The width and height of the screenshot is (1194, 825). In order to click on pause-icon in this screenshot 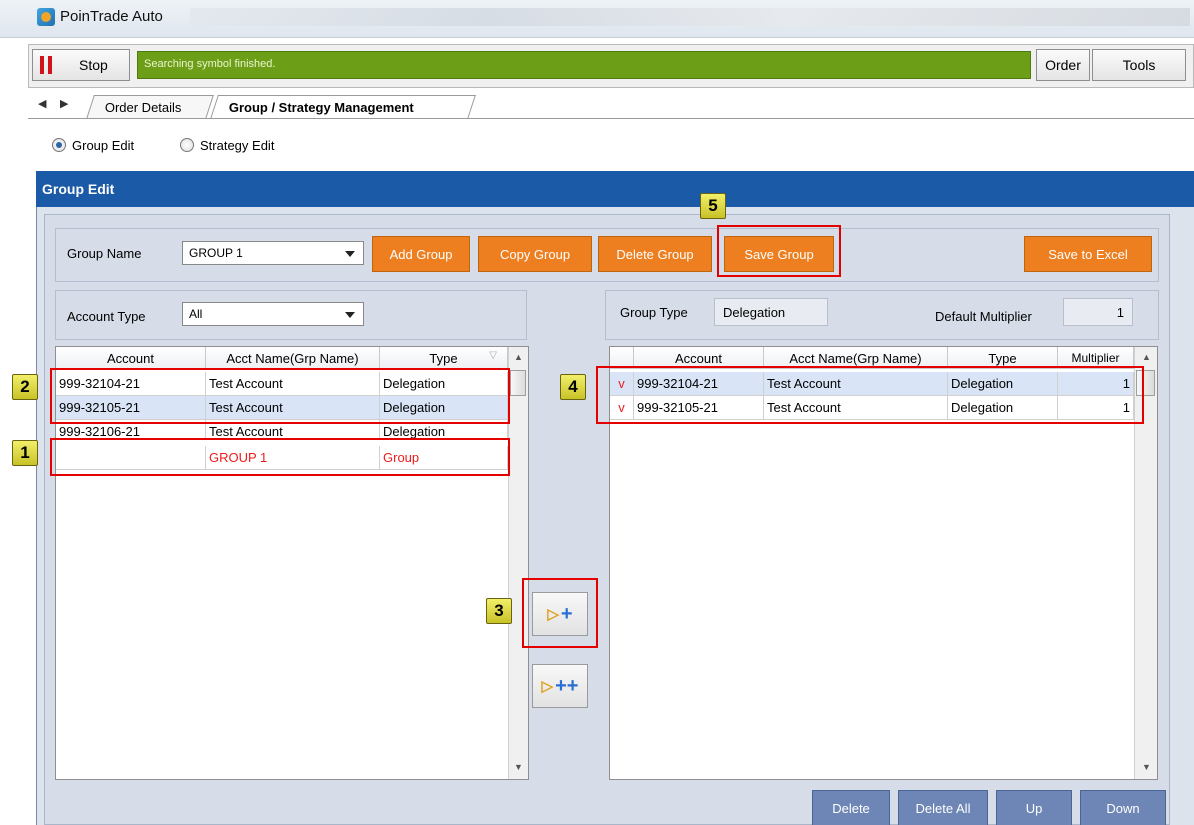, I will do `click(47, 65)`.